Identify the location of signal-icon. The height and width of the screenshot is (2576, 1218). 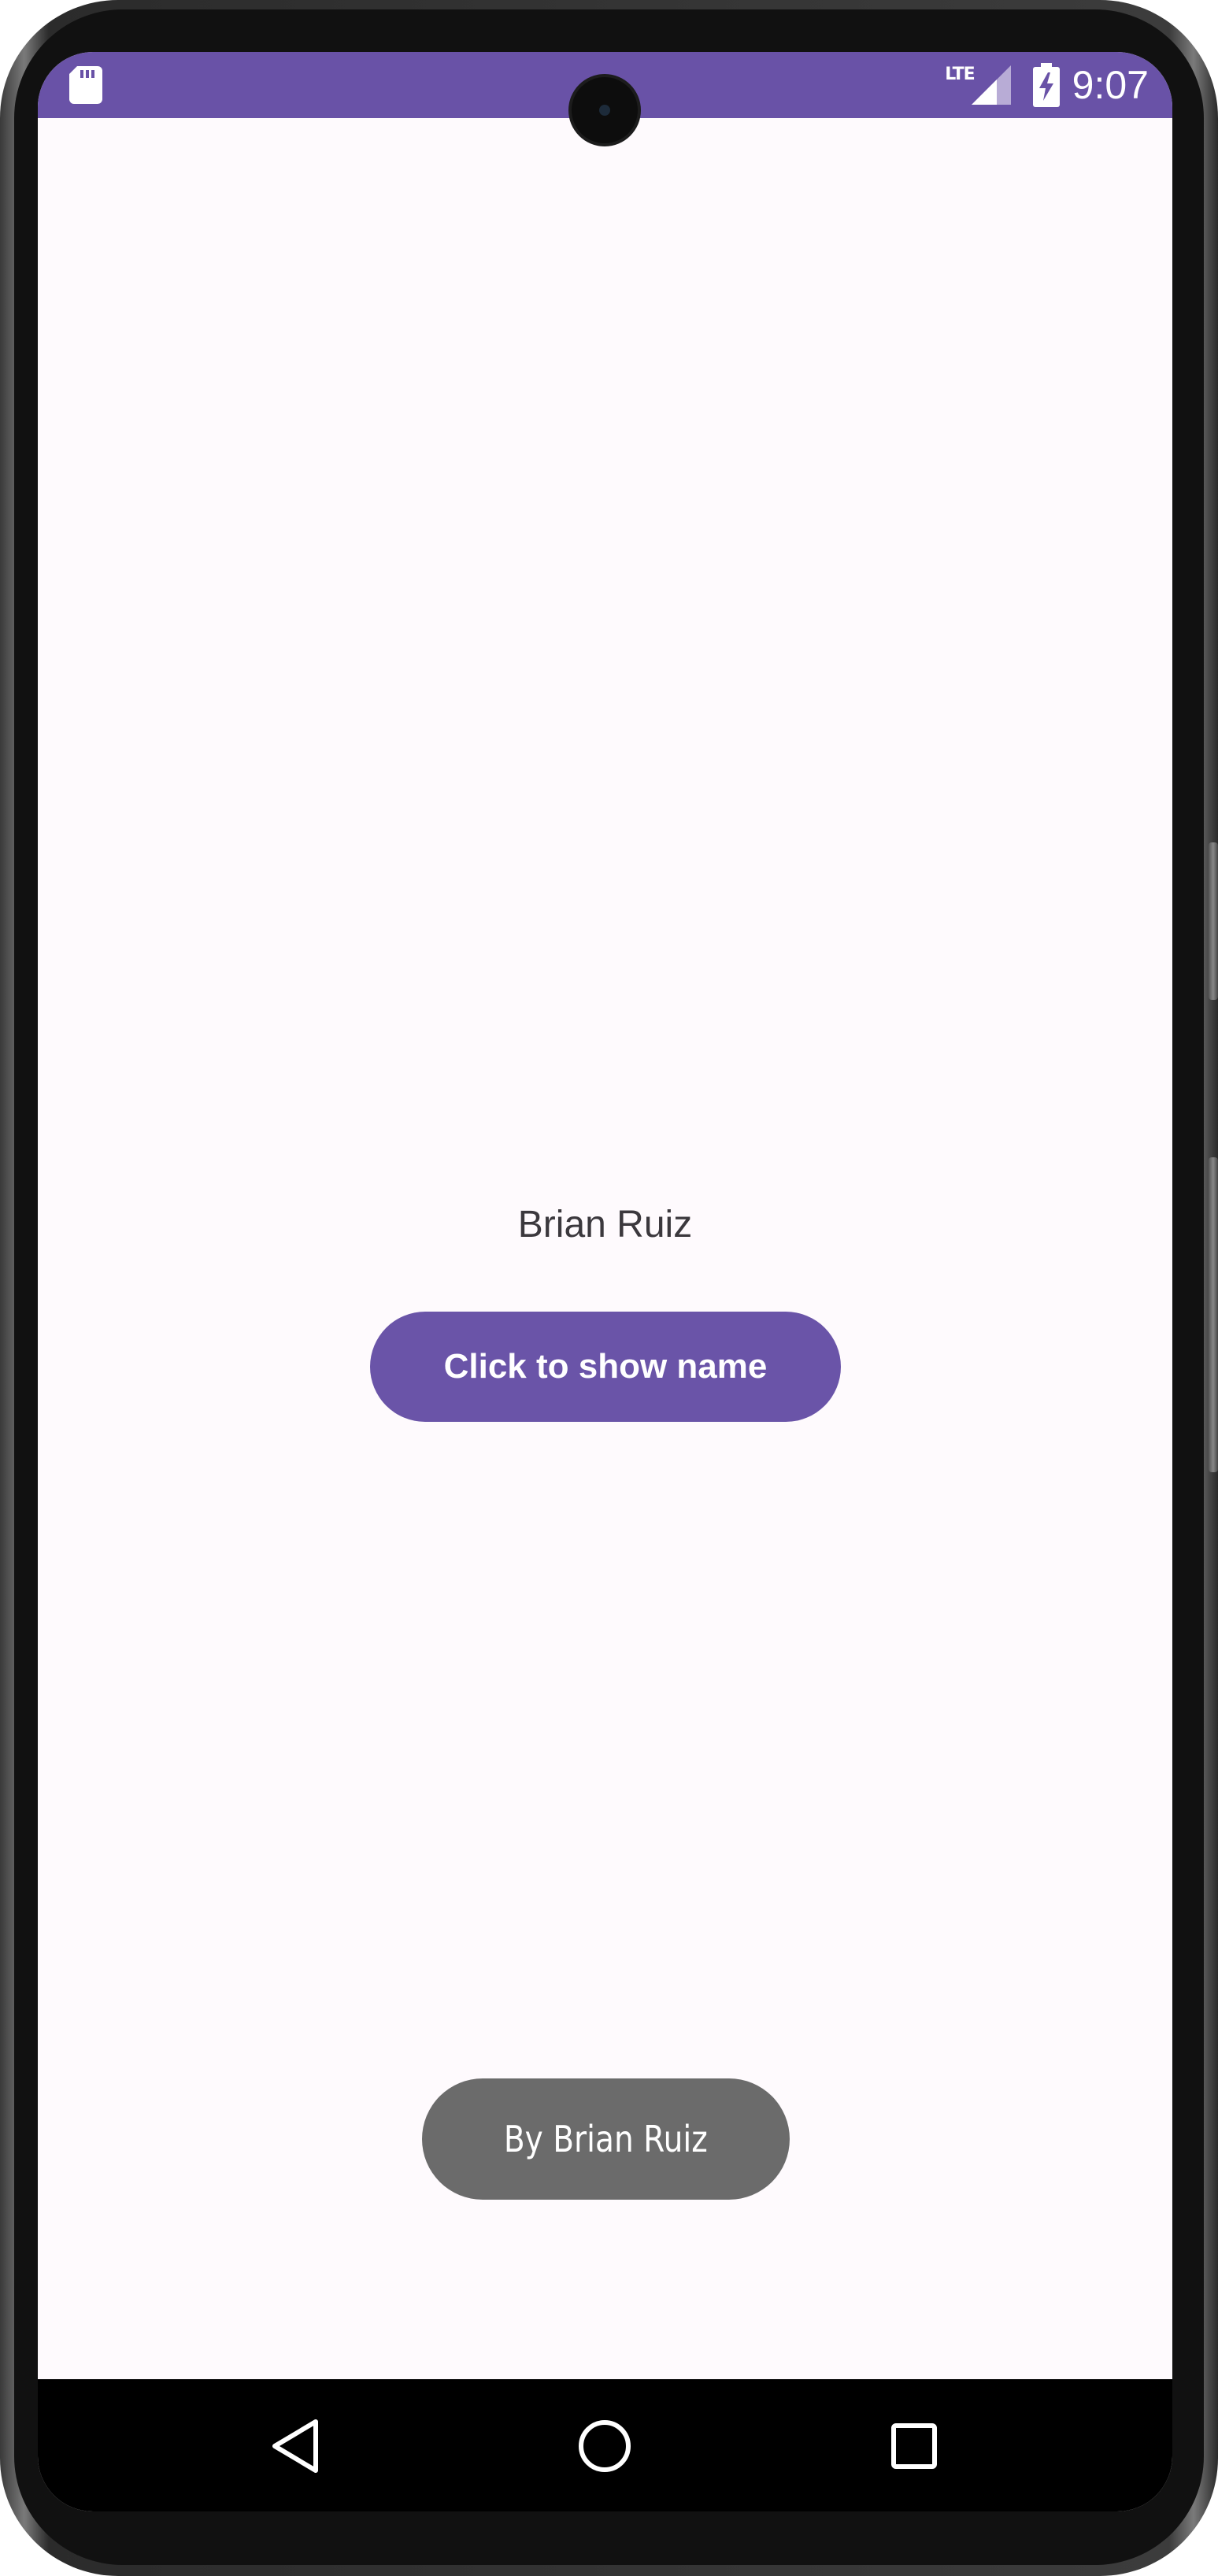
(991, 85).